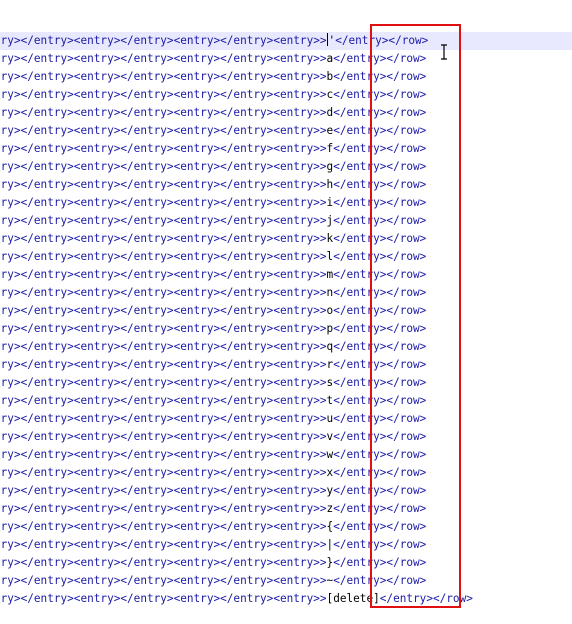  What do you see at coordinates (327, 39) in the screenshot?
I see `text-caret` at bounding box center [327, 39].